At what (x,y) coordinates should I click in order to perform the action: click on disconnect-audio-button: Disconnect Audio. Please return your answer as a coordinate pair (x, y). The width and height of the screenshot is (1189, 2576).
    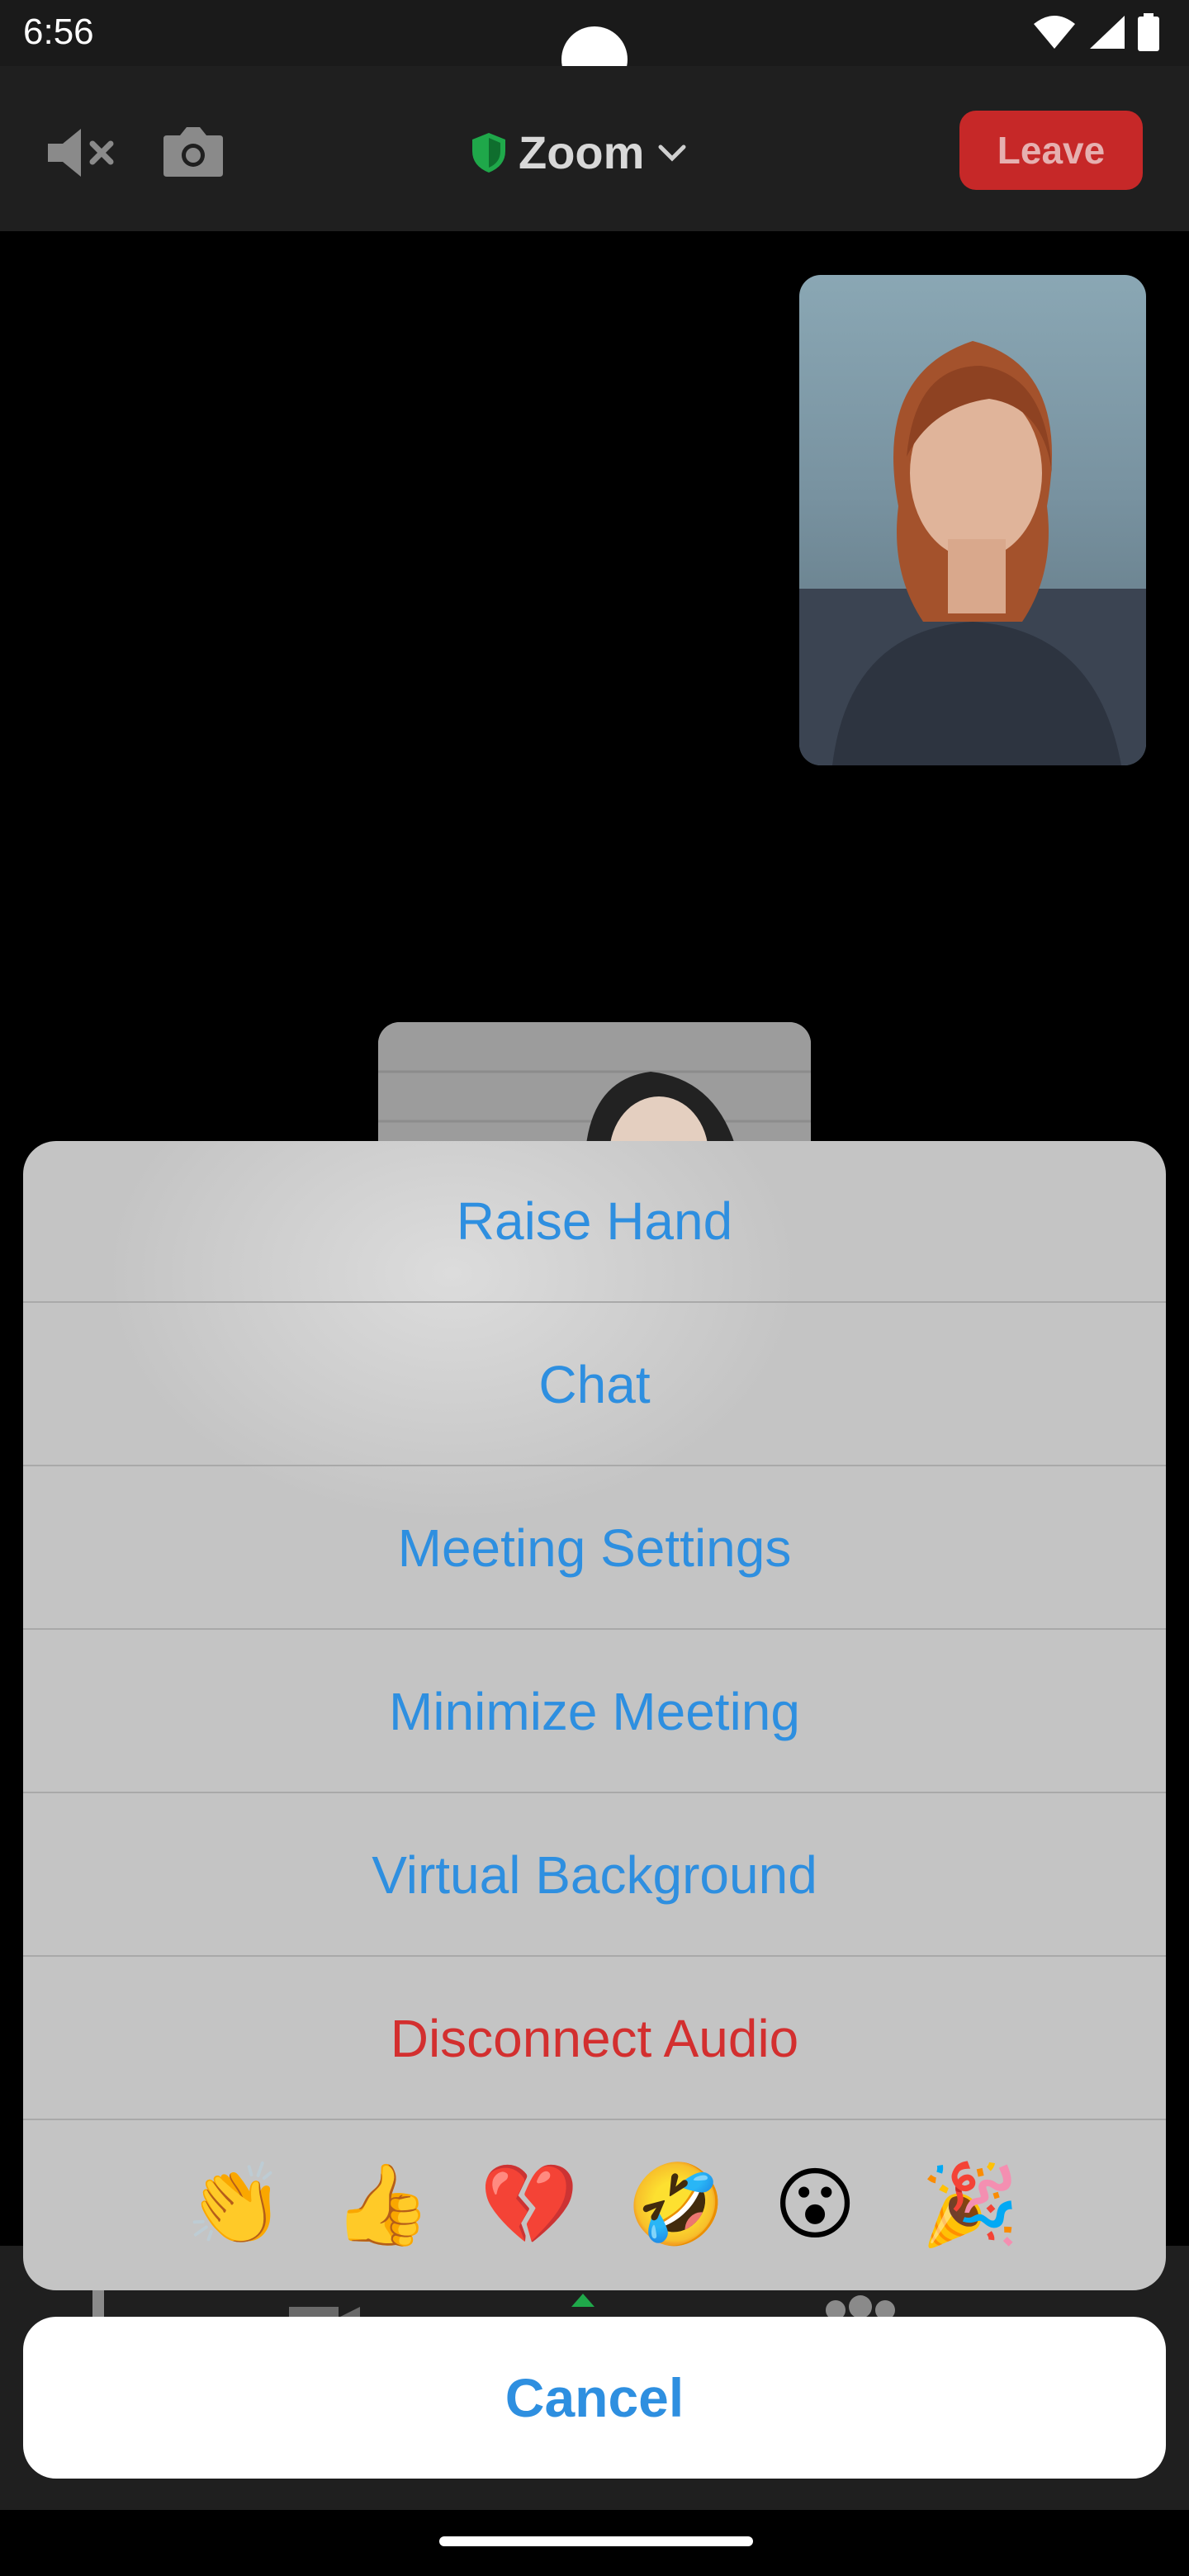
    Looking at the image, I should click on (594, 2039).